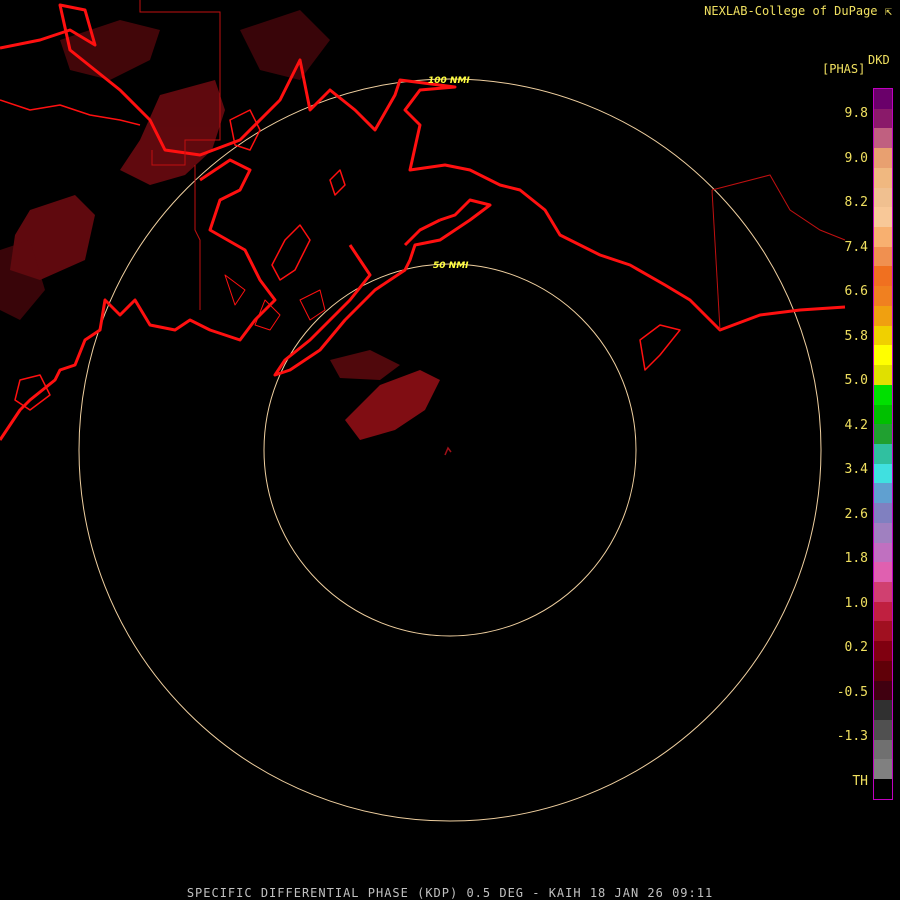 This screenshot has height=900, width=900. Describe the element at coordinates (856, 247) in the screenshot. I see `legend-tick-label: 7.4` at that location.